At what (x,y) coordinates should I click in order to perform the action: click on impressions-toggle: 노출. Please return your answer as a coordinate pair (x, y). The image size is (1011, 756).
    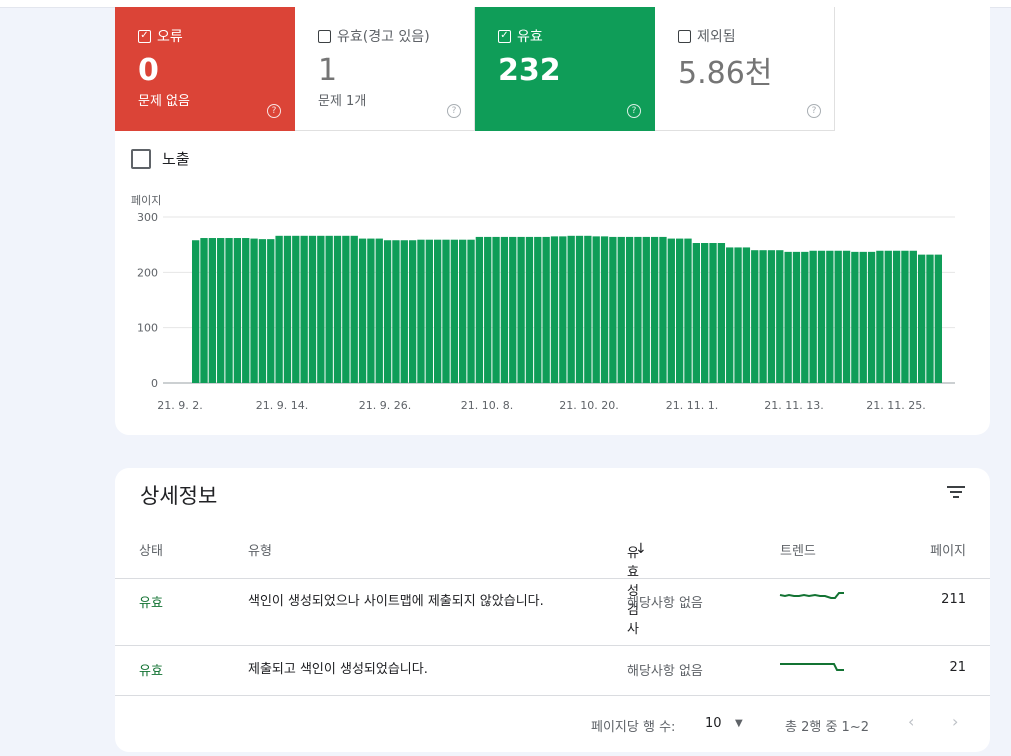
    Looking at the image, I should click on (160, 158).